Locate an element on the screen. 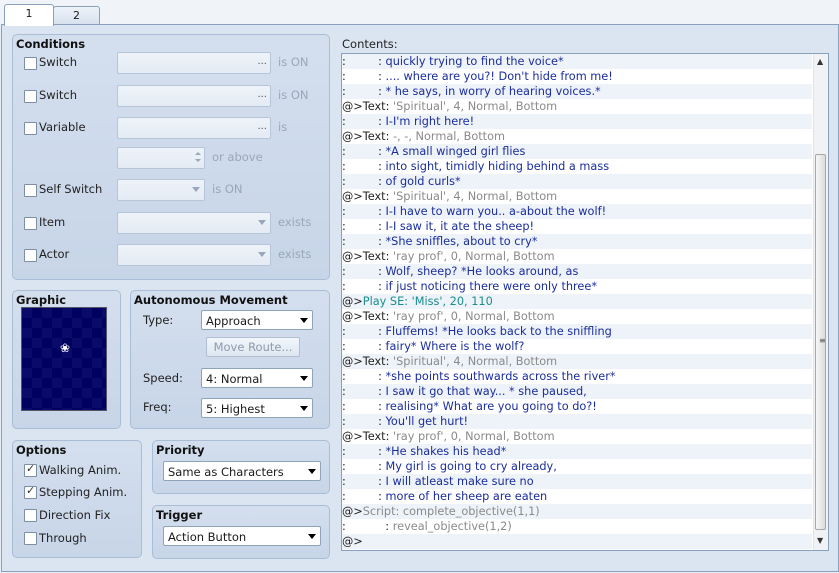 The height and width of the screenshot is (573, 839). switch2-checkbox is located at coordinates (30, 96).